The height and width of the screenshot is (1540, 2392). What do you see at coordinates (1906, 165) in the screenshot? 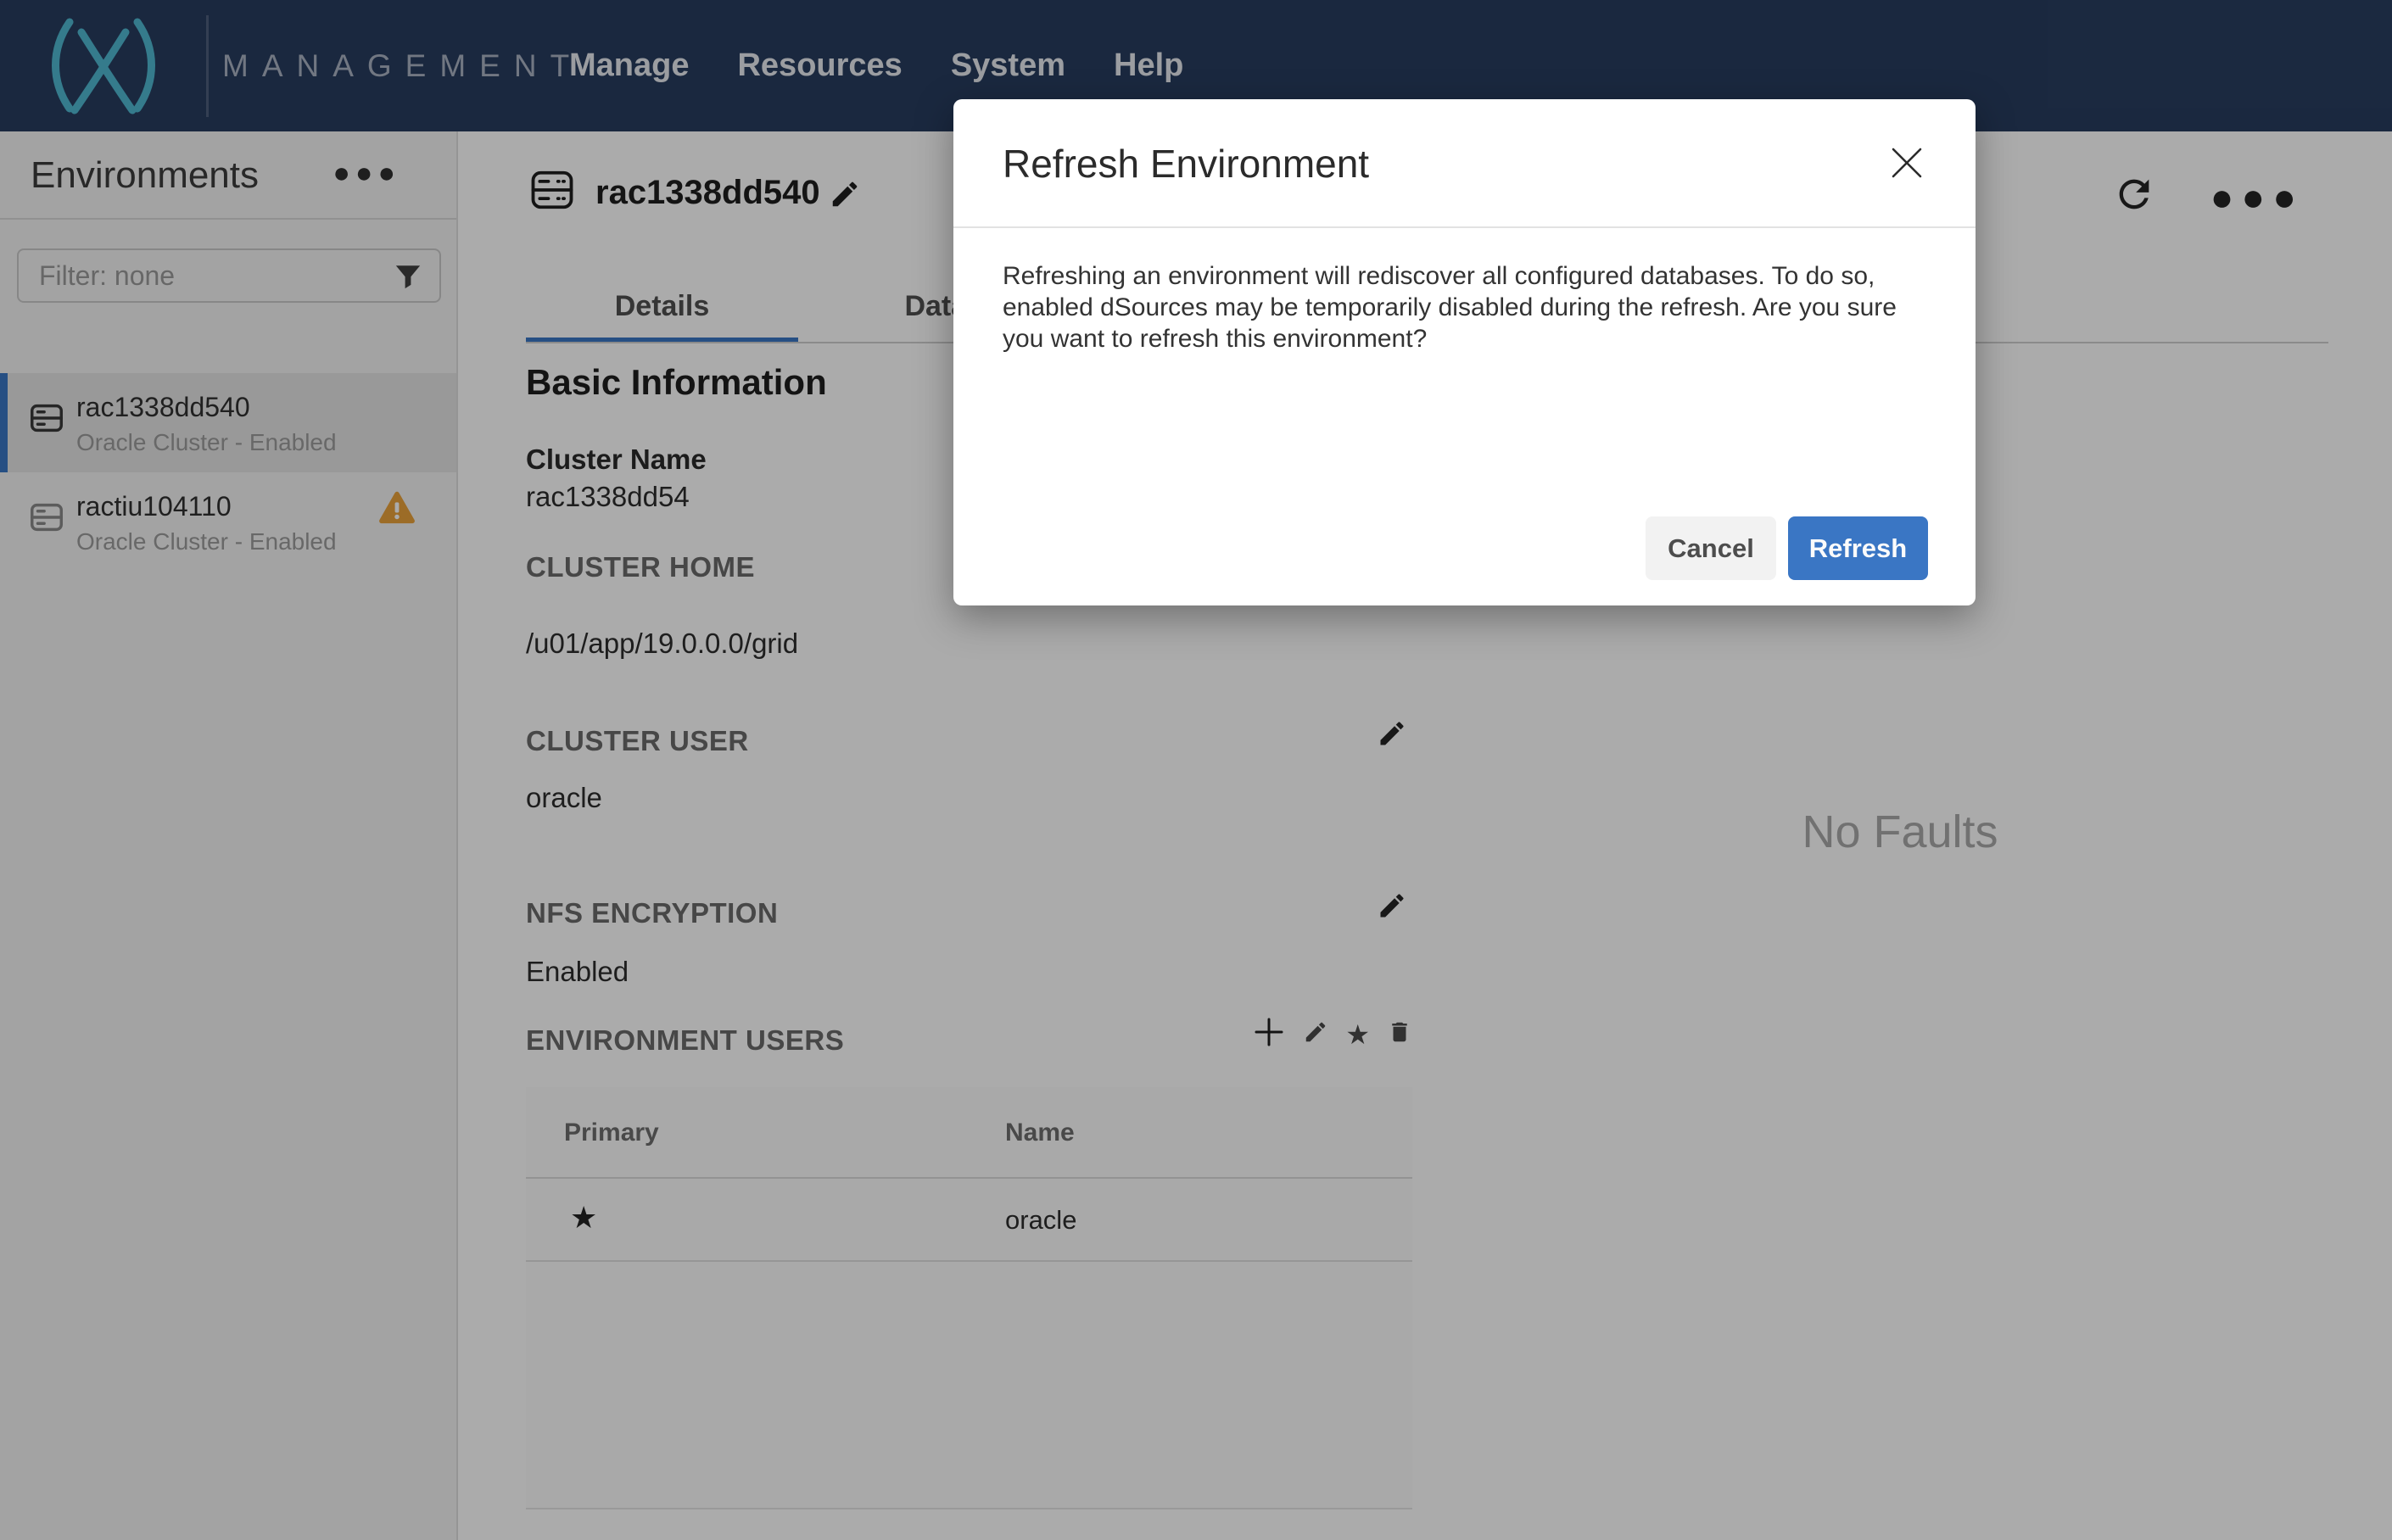
I see `close-icon` at bounding box center [1906, 165].